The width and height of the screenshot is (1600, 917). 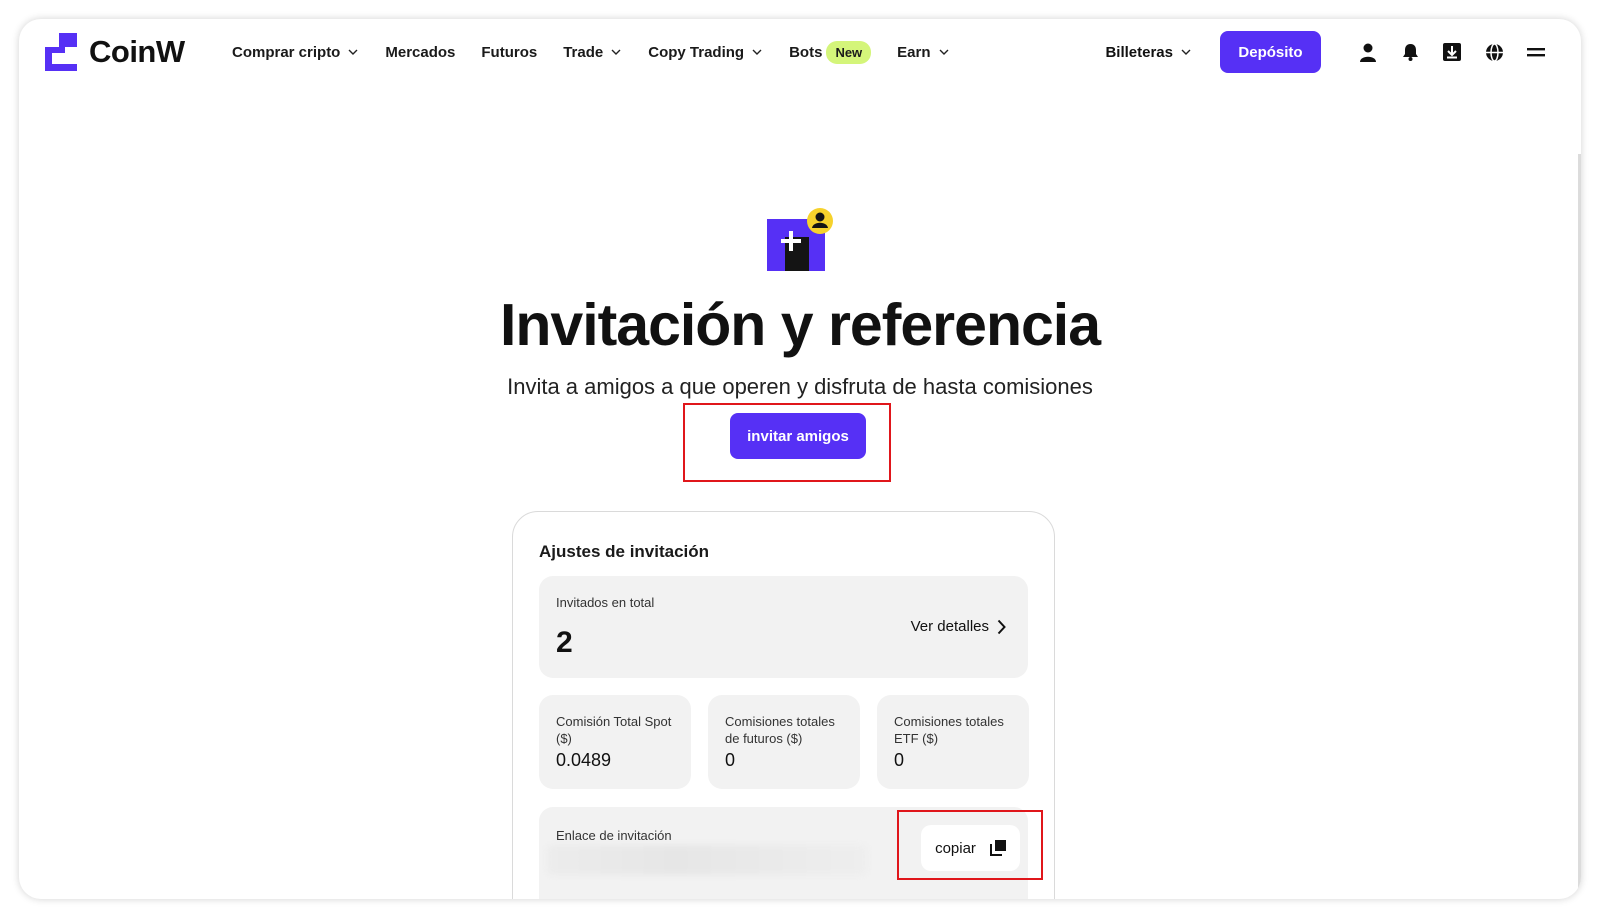 I want to click on total-invited-panel: Invitados en total 2 Ver detalles, so click(x=783, y=627).